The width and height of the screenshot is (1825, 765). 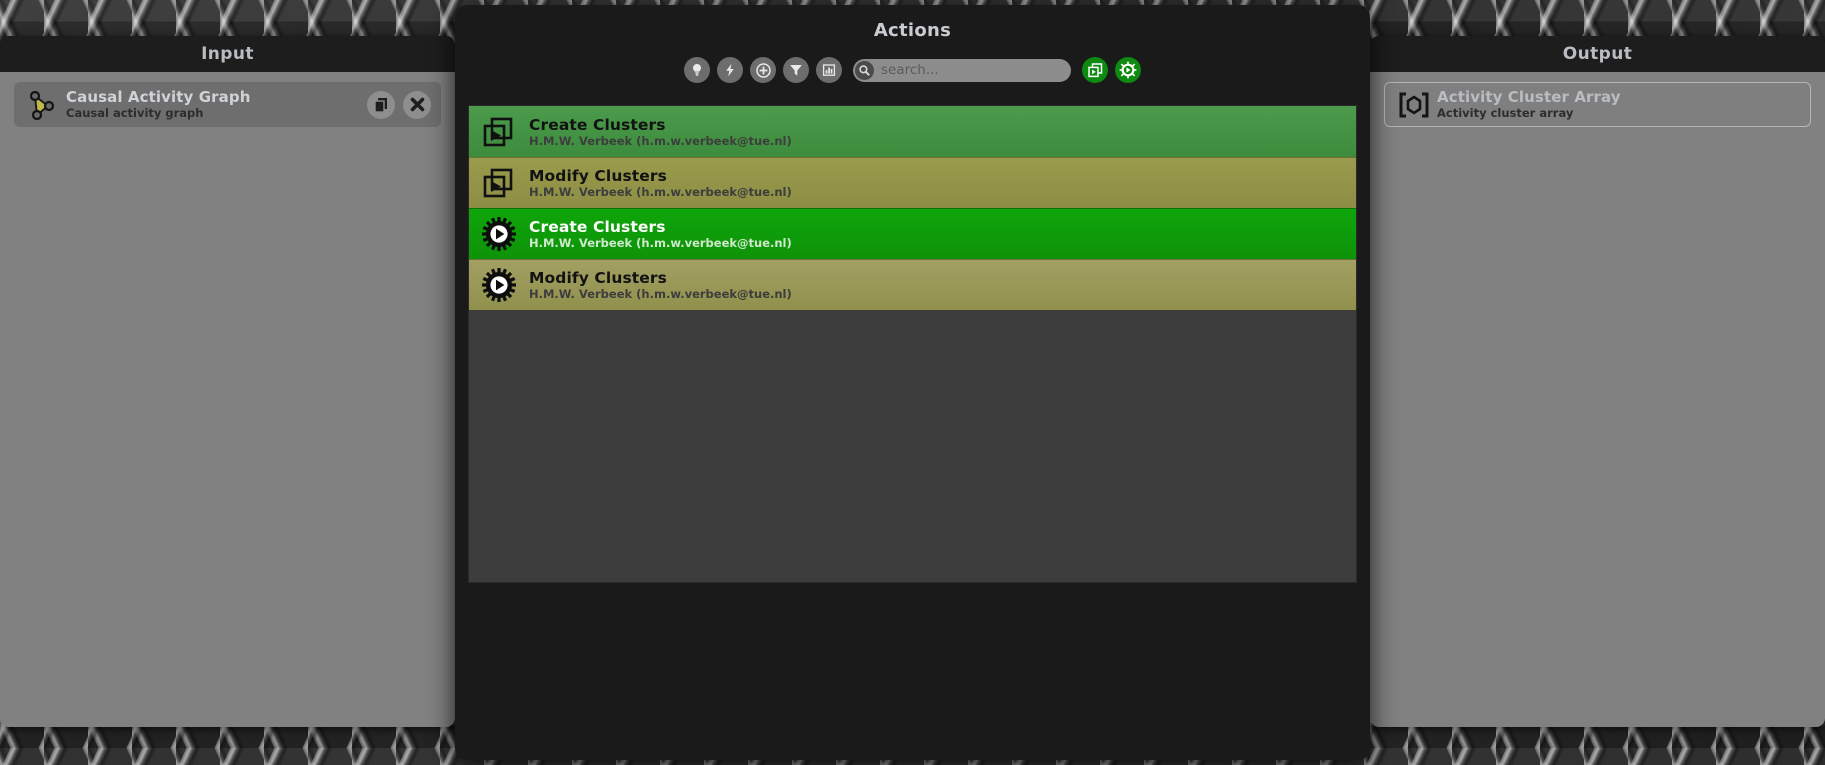 What do you see at coordinates (829, 70) in the screenshot?
I see `bar-chart-icon` at bounding box center [829, 70].